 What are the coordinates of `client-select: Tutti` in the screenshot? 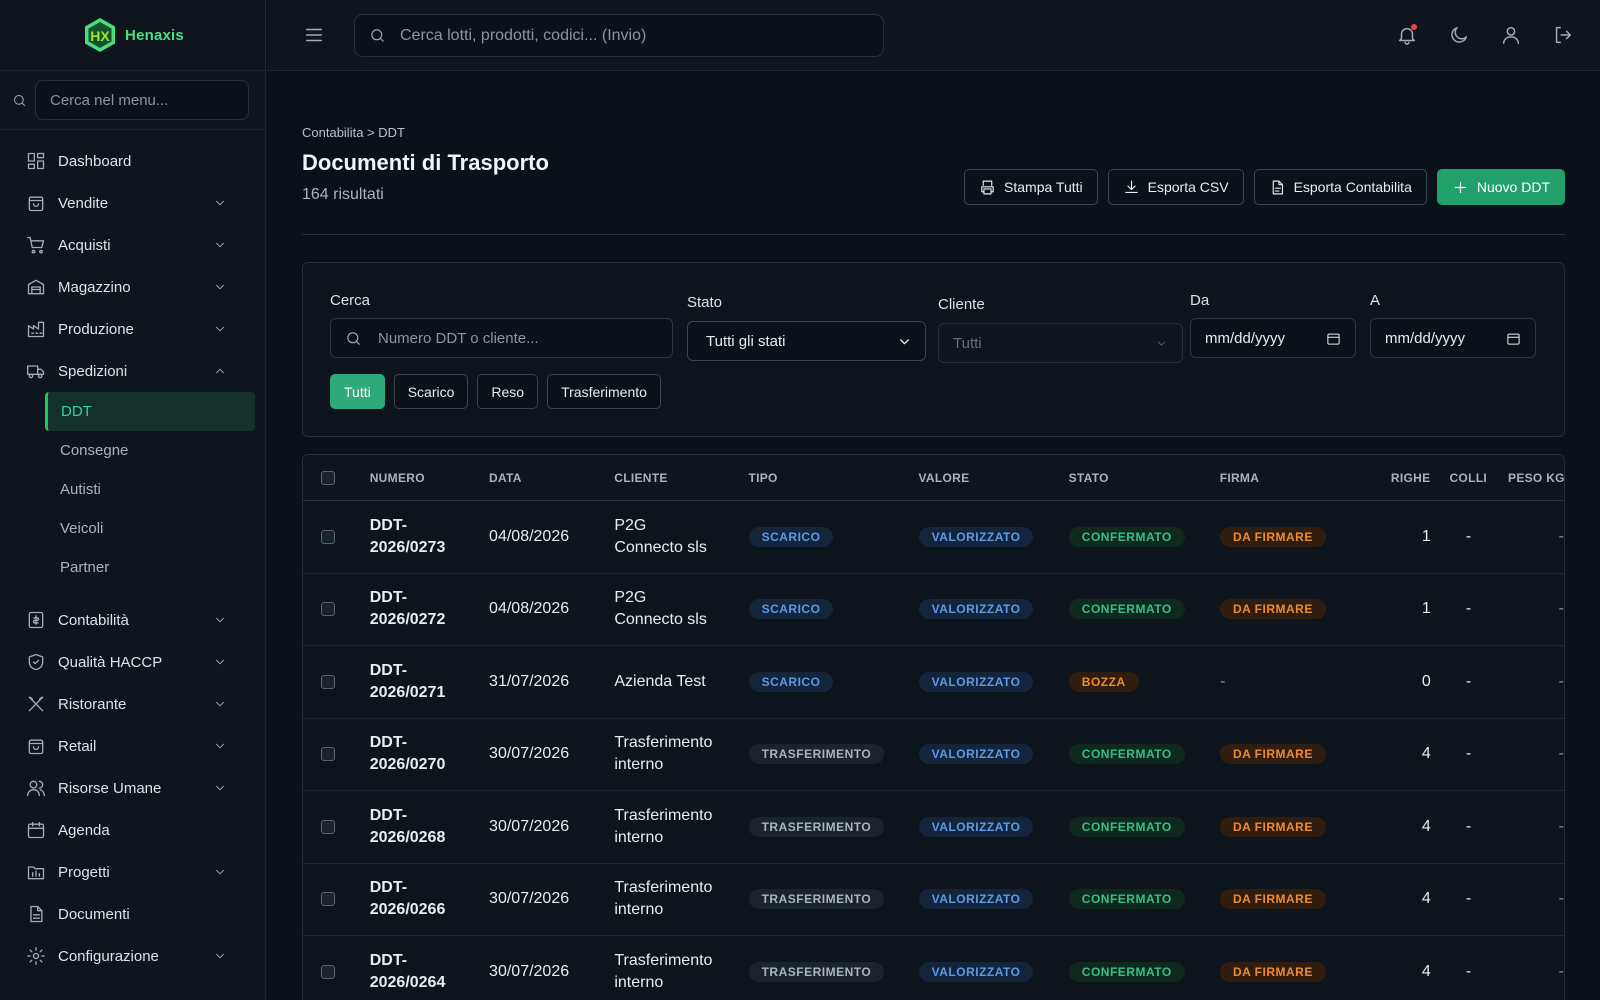 It's located at (1060, 343).